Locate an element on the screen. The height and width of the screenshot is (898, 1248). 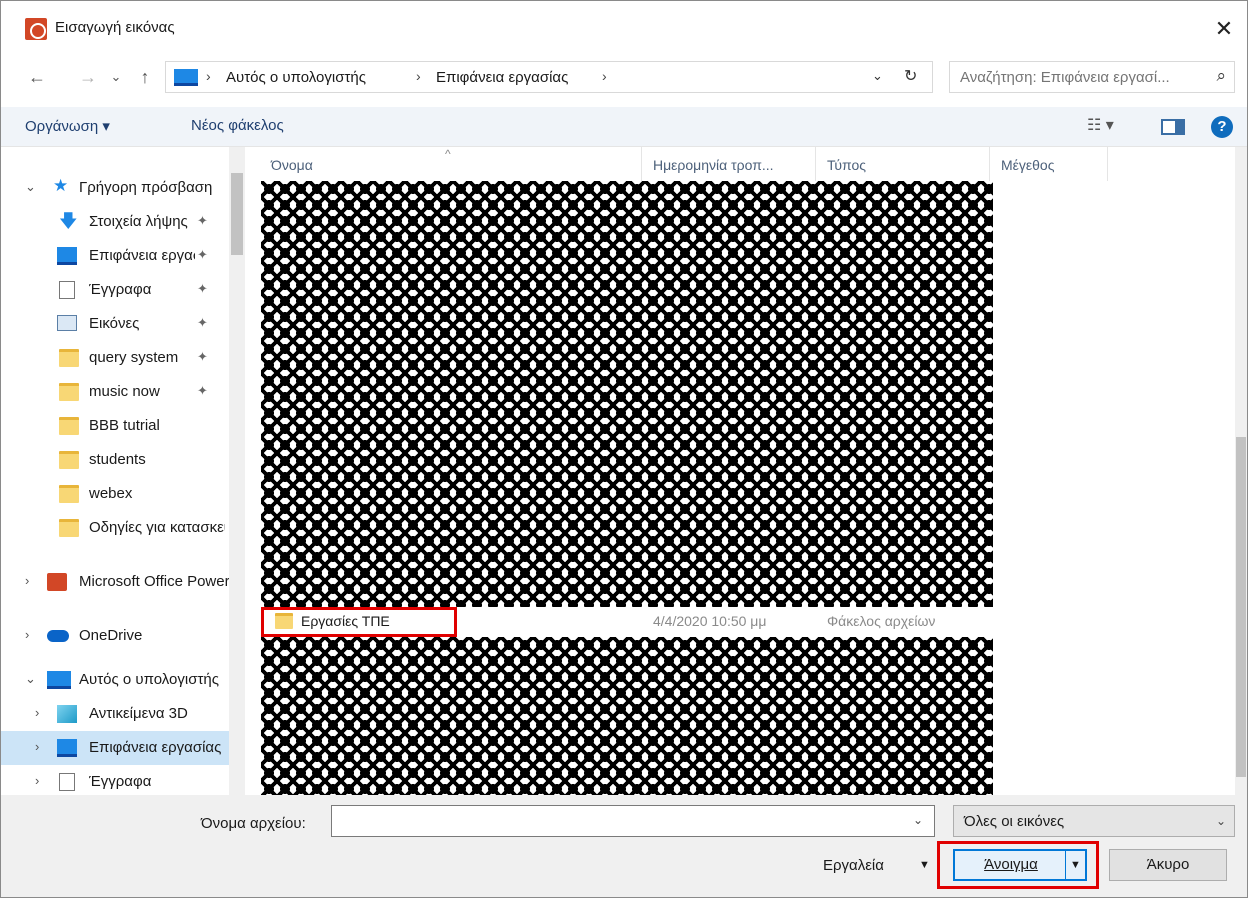
powerpoint-icon is located at coordinates (36, 29).